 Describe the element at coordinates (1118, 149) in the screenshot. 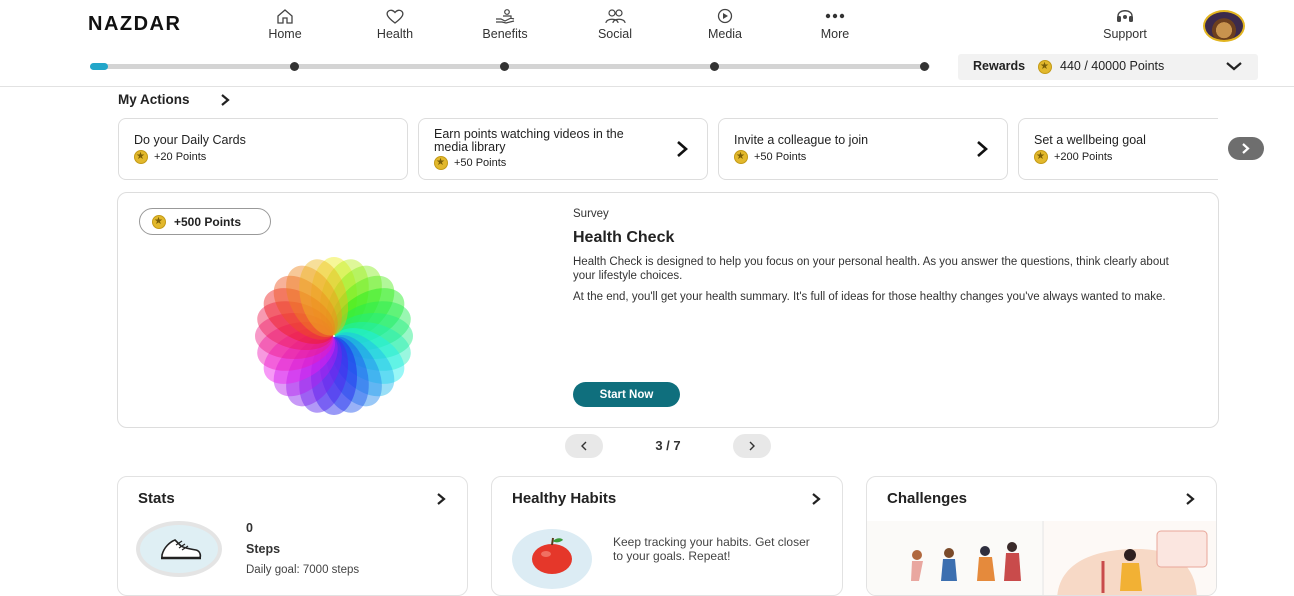

I see `action-card-wellbeing-goal: Set a wellbeing goal +200 Points` at that location.